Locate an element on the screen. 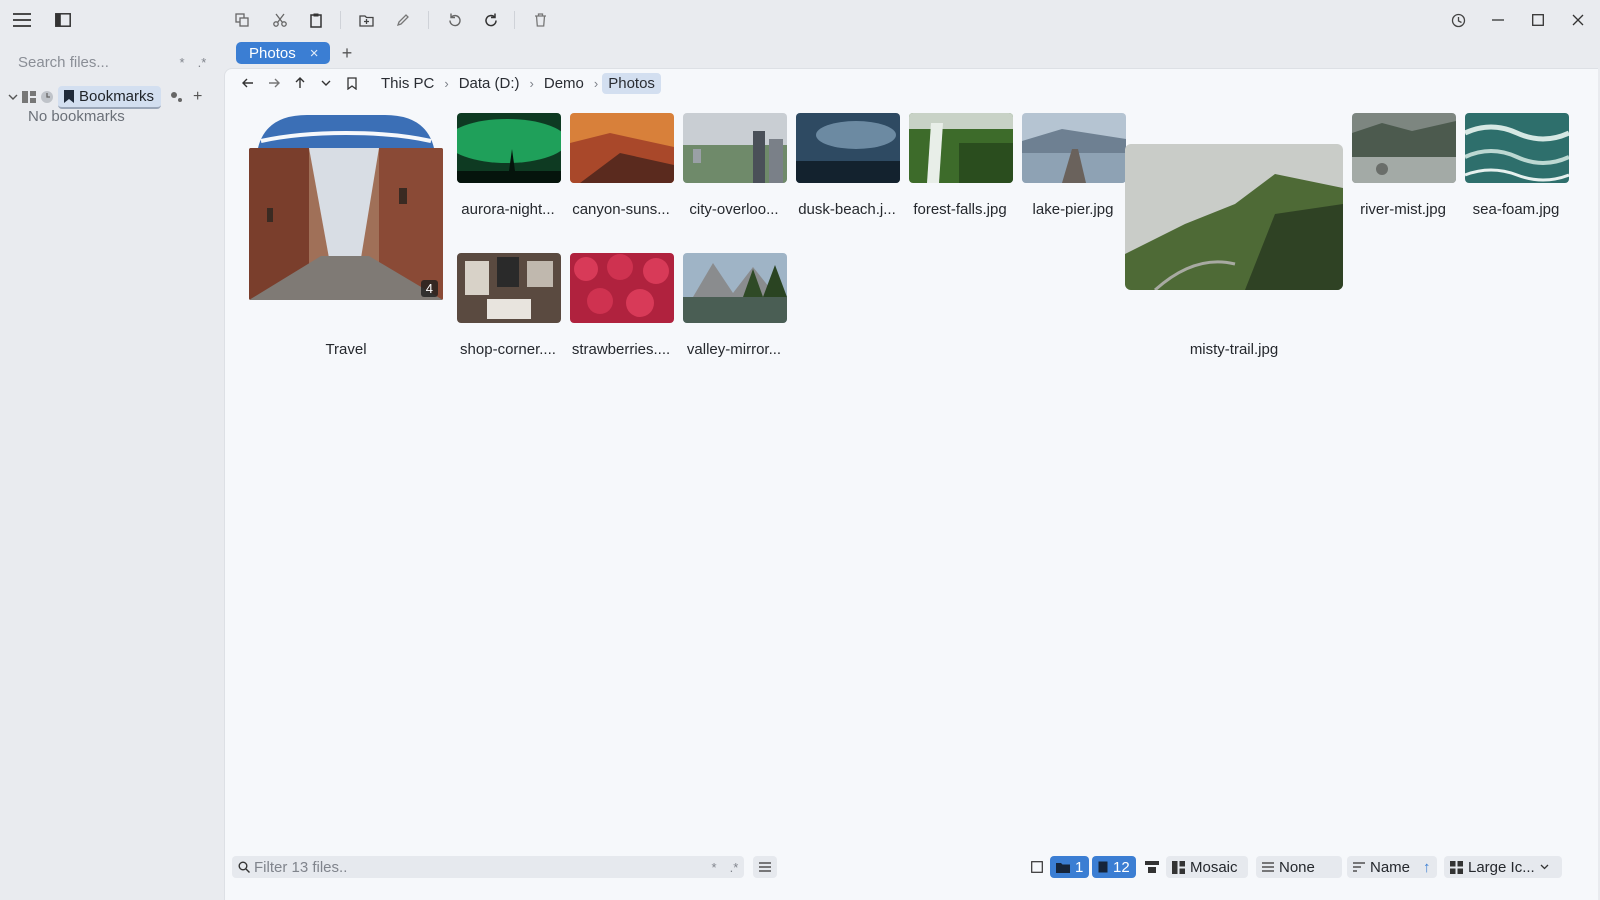 Image resolution: width=1600 pixels, height=900 pixels. file-icon is located at coordinates (1103, 867).